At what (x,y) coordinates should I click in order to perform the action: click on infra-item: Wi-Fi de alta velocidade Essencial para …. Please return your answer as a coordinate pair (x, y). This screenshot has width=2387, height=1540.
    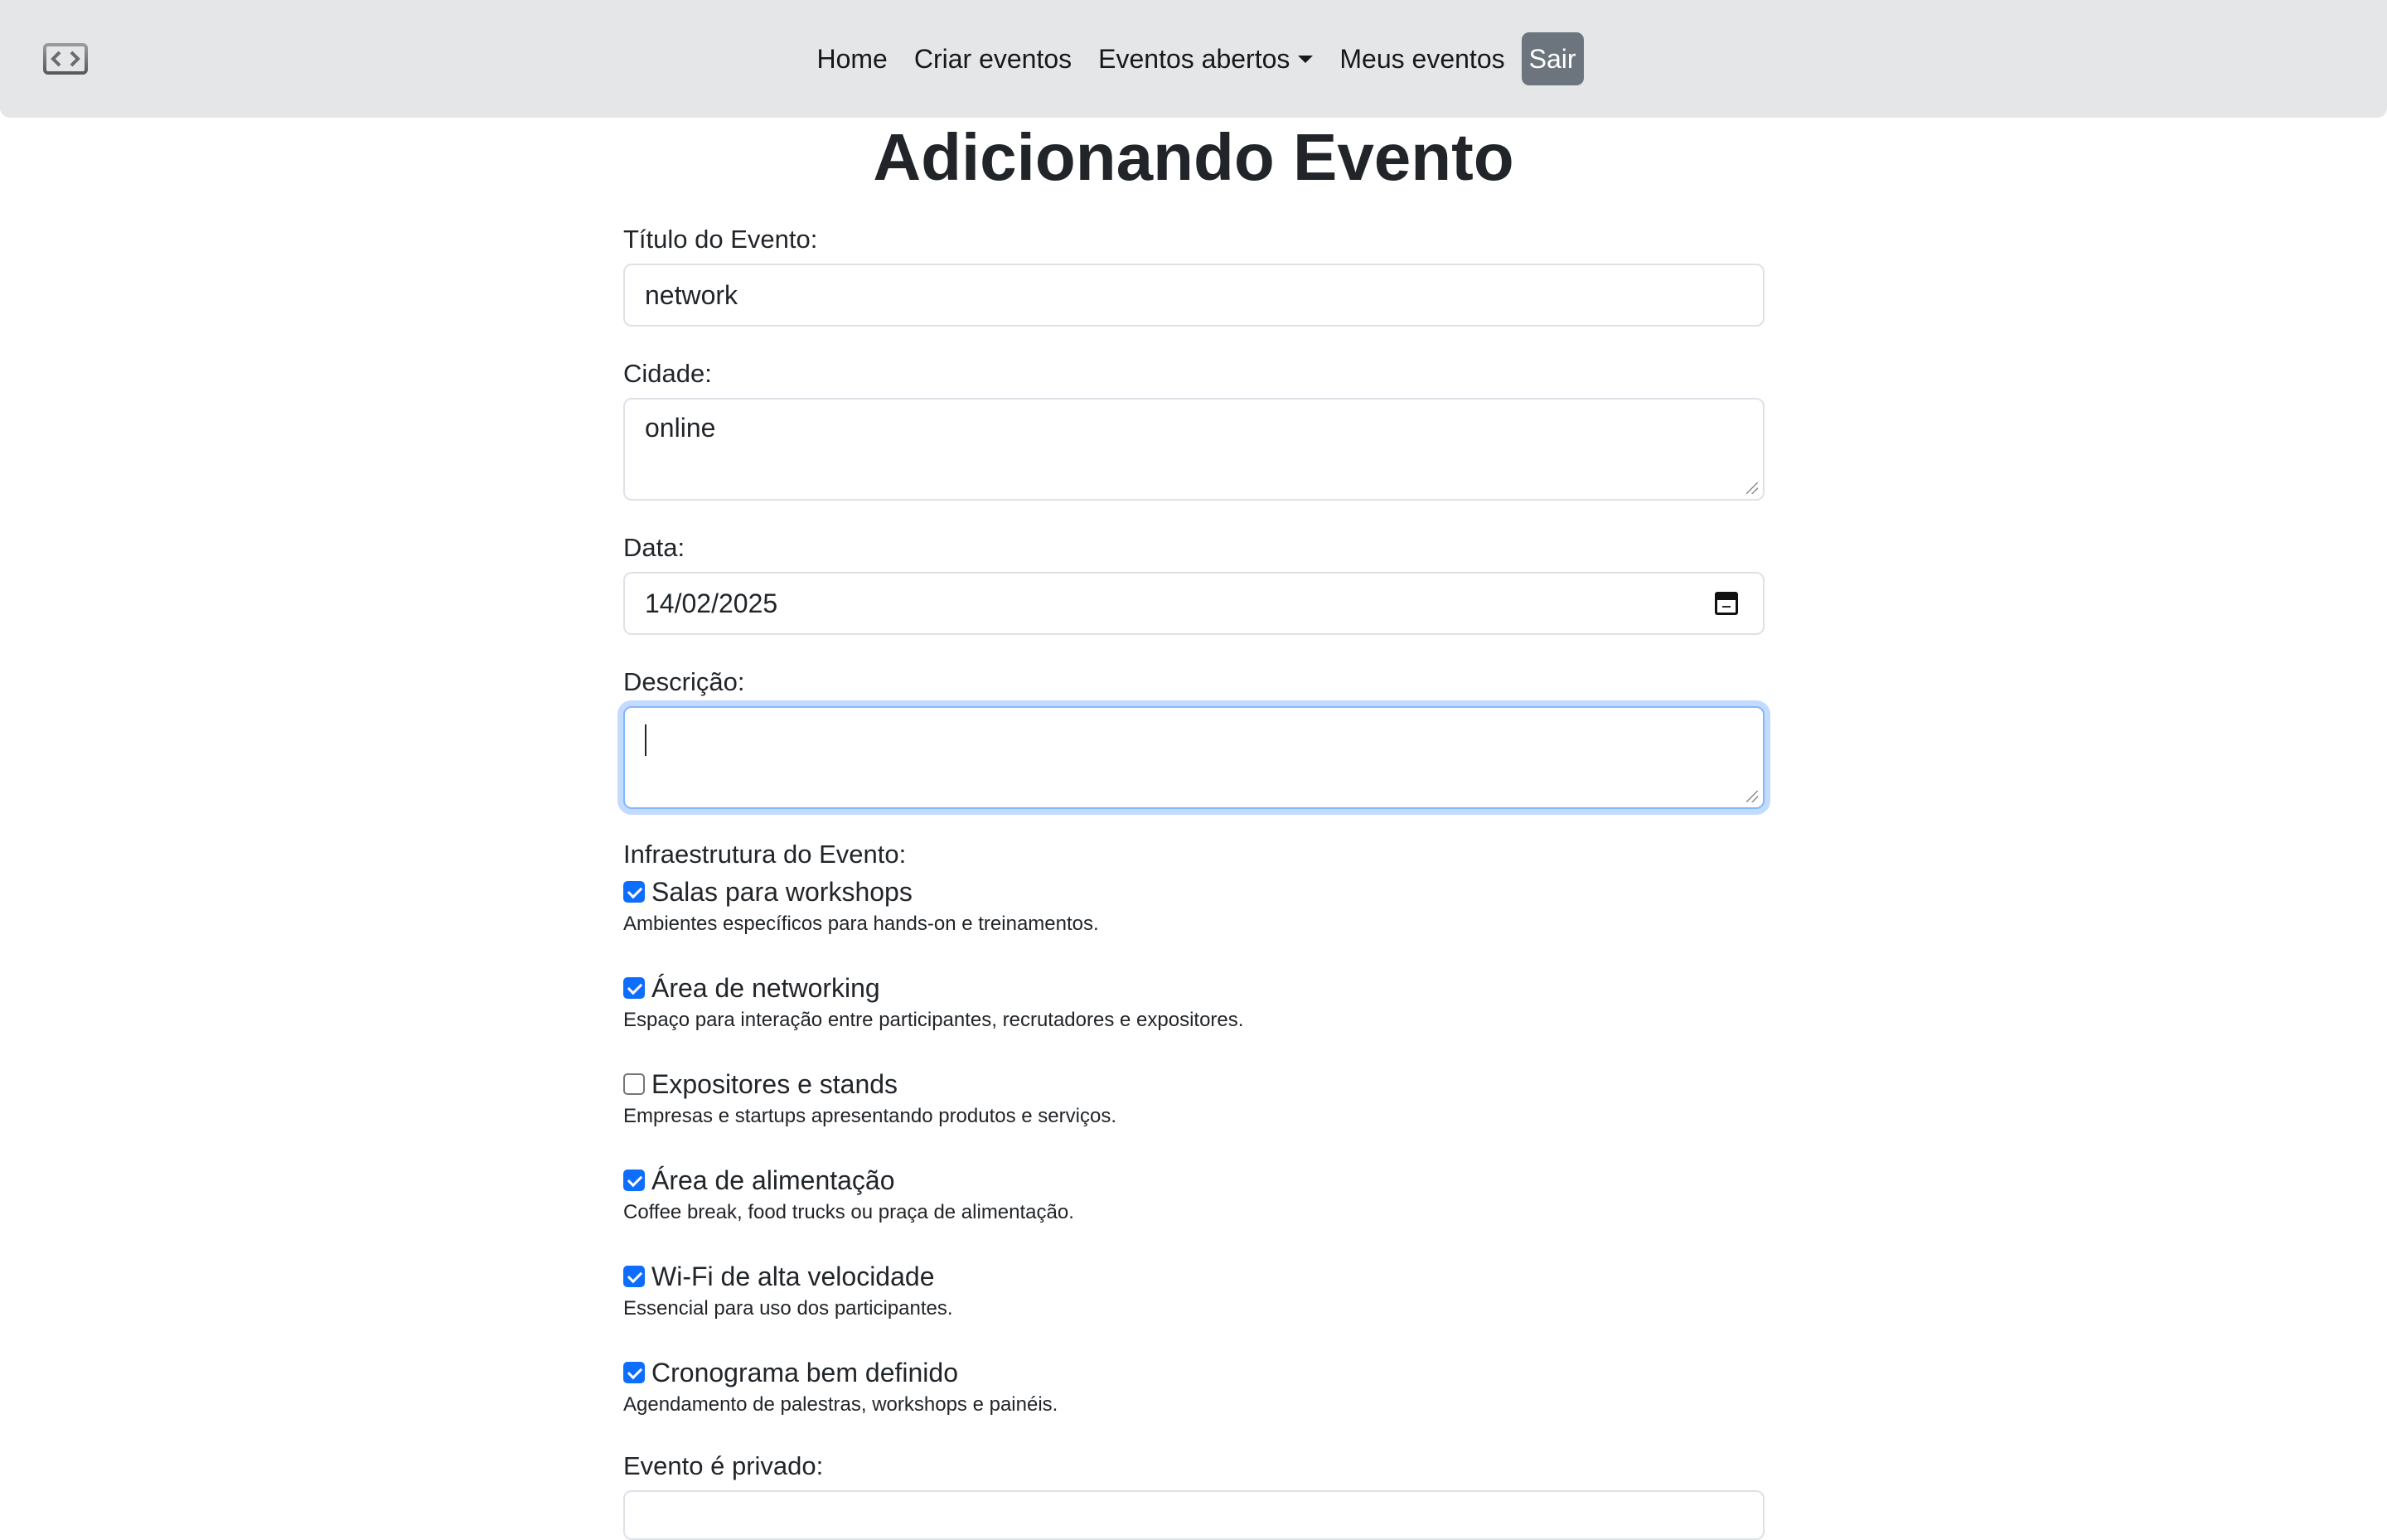
    Looking at the image, I should click on (1194, 1292).